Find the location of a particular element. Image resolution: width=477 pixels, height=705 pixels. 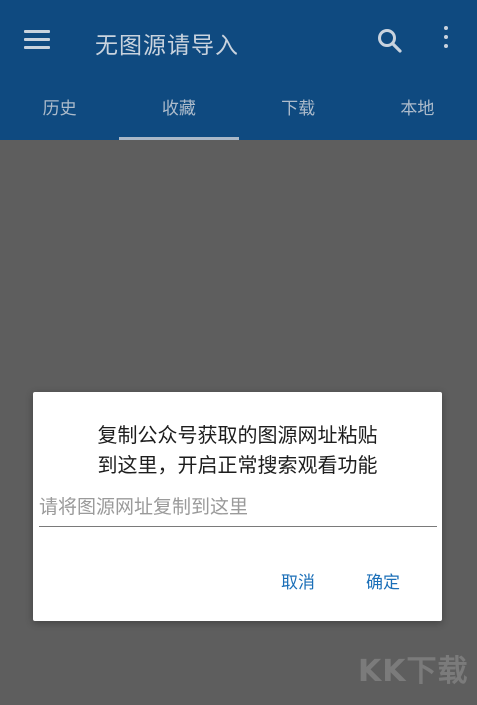

tab-favorites: 收藏 is located at coordinates (179, 112).